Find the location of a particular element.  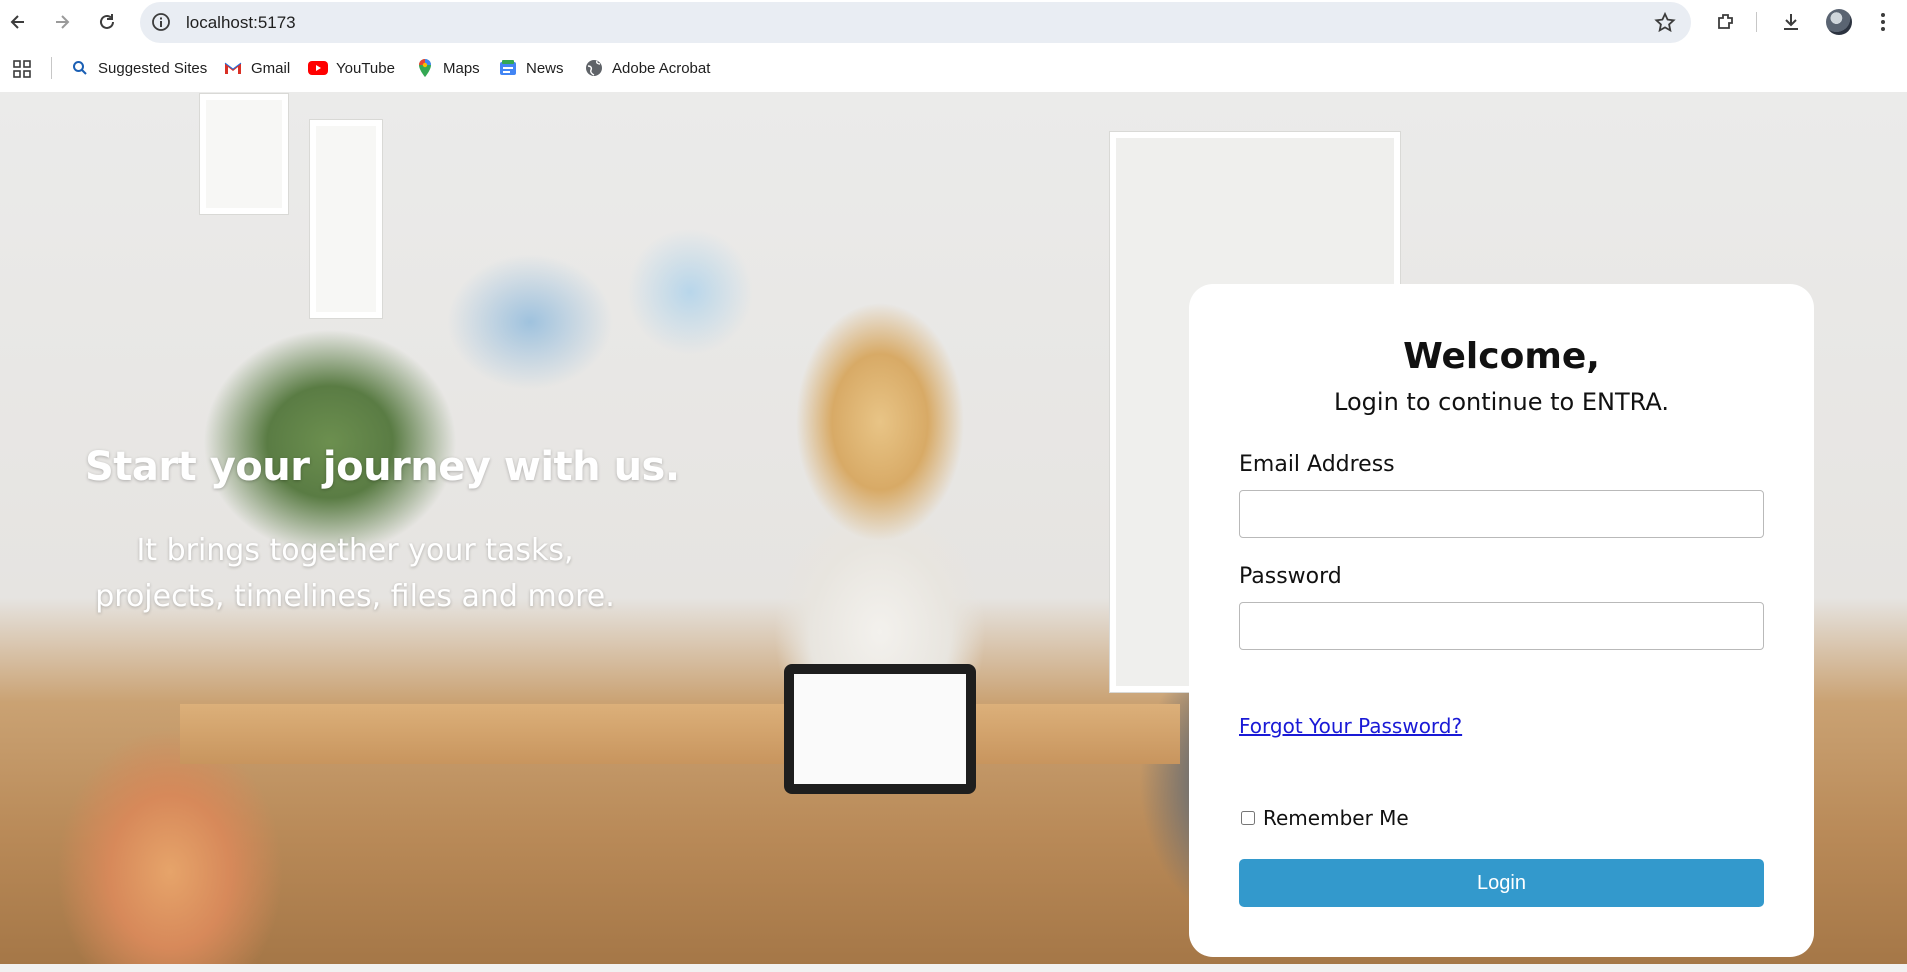

forgot-password-link: Forgot Your Password? is located at coordinates (1350, 726).